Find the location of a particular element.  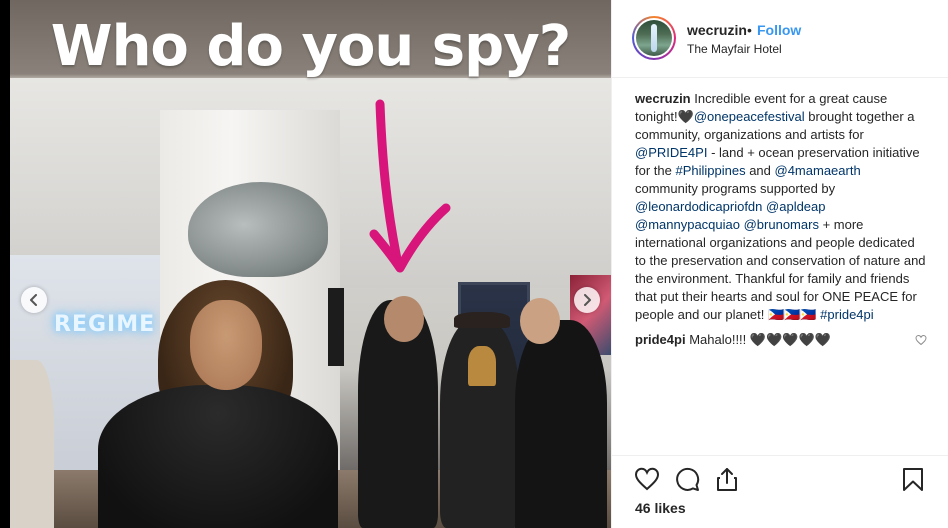

bookmark-icon is located at coordinates (913, 479).